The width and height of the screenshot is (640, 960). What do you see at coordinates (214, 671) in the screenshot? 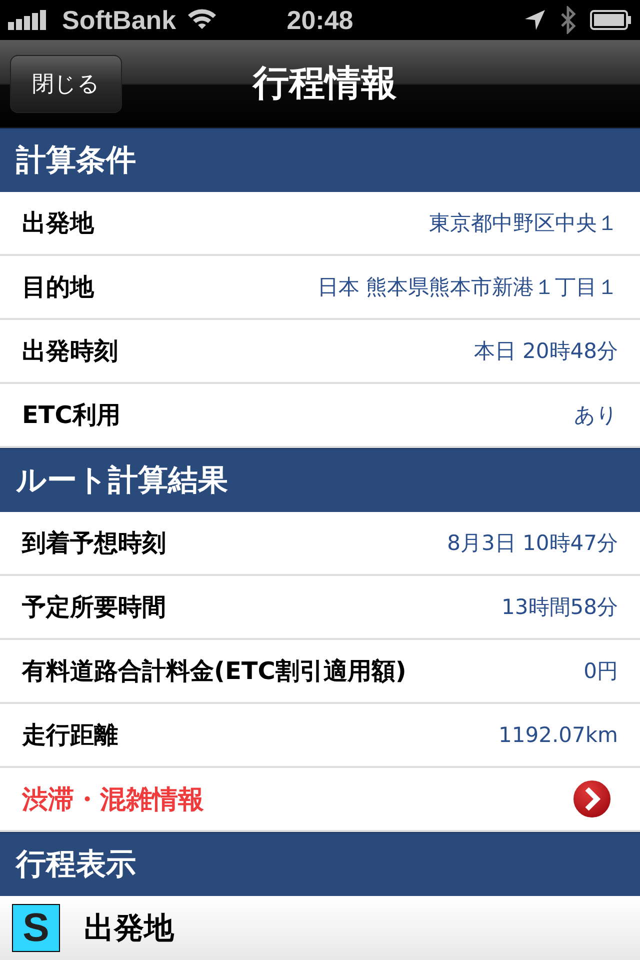
I see `row-label: 有料道路合計料金(ETC割引適用額)` at bounding box center [214, 671].